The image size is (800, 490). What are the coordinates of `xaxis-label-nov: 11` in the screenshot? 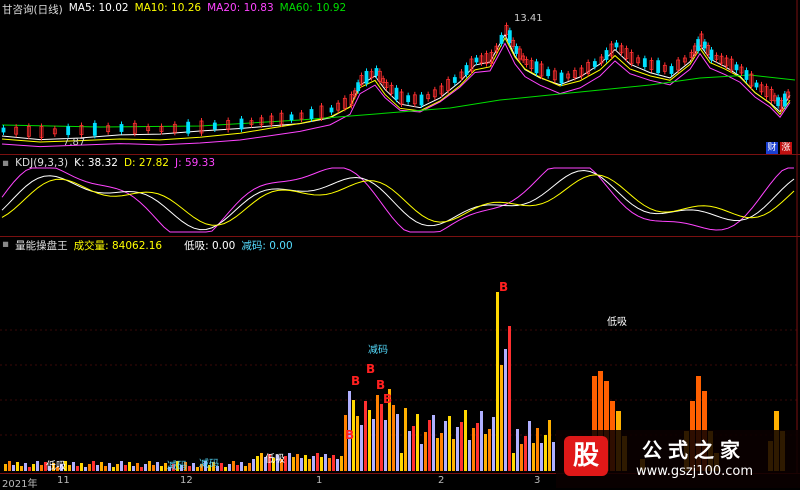 It's located at (63, 480).